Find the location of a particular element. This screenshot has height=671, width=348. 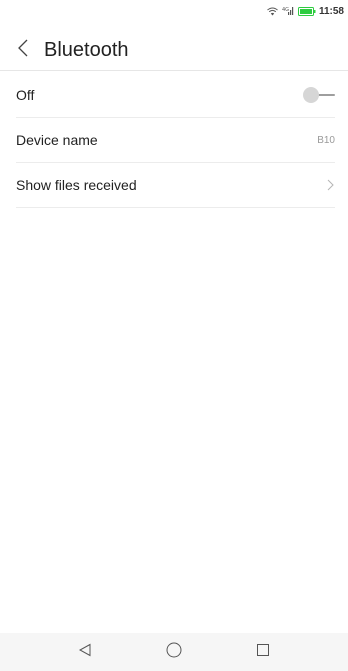

page-title: Bluetooth is located at coordinates (86, 49).